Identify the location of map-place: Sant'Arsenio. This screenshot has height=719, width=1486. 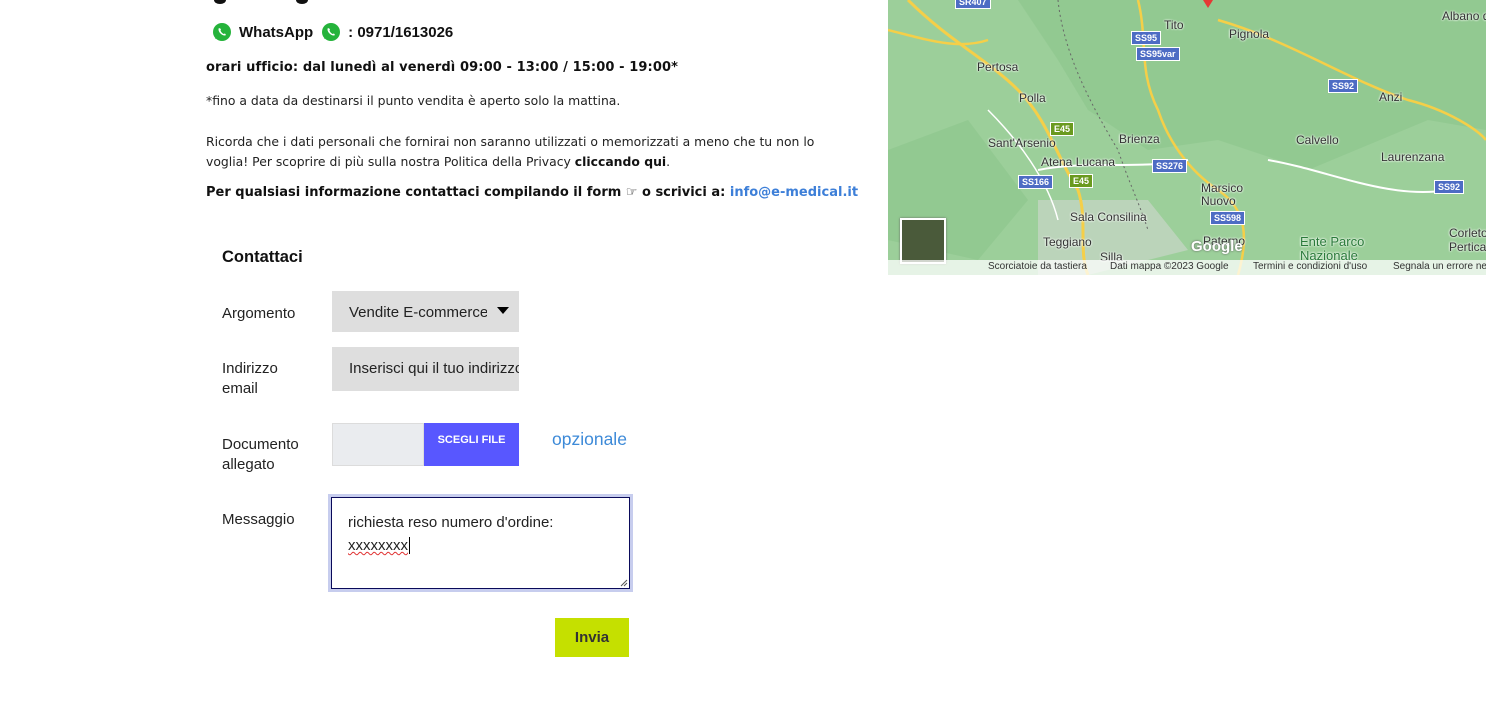
(1022, 143).